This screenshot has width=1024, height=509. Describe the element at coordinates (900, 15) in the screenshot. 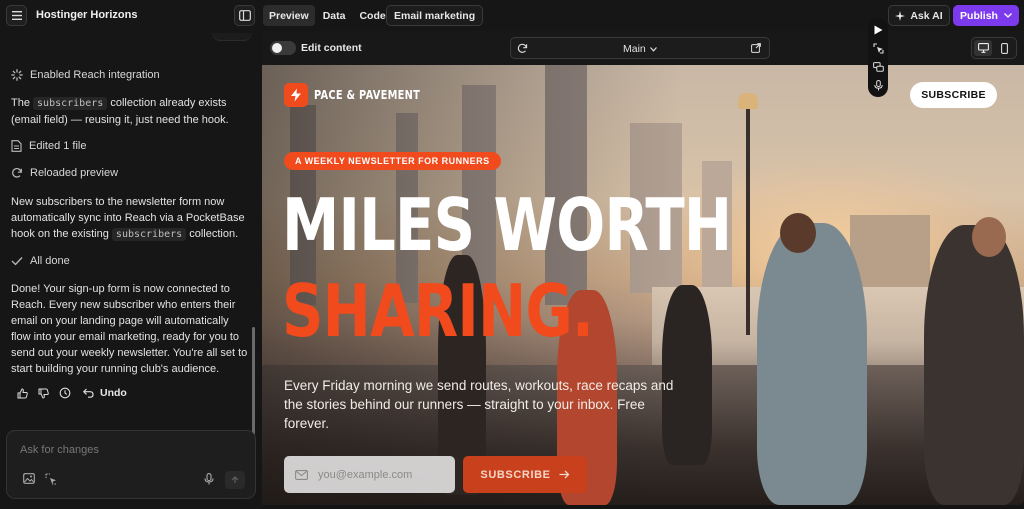

I see `sparkle-icon` at that location.